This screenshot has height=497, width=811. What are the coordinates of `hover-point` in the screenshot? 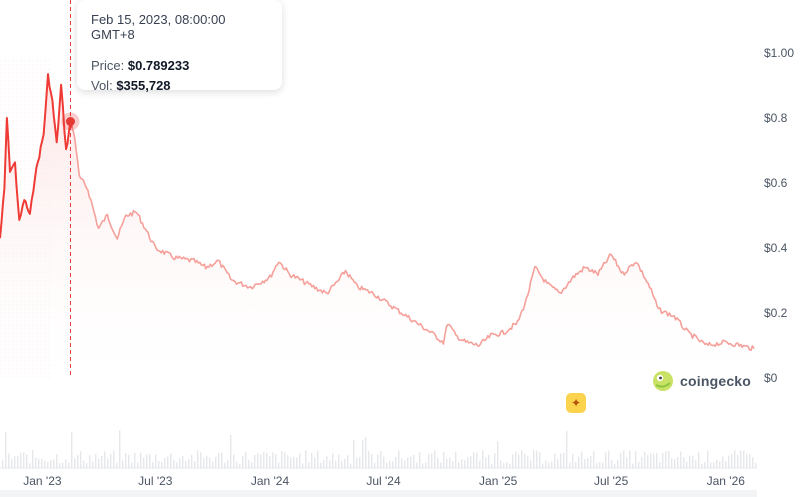 It's located at (70, 121).